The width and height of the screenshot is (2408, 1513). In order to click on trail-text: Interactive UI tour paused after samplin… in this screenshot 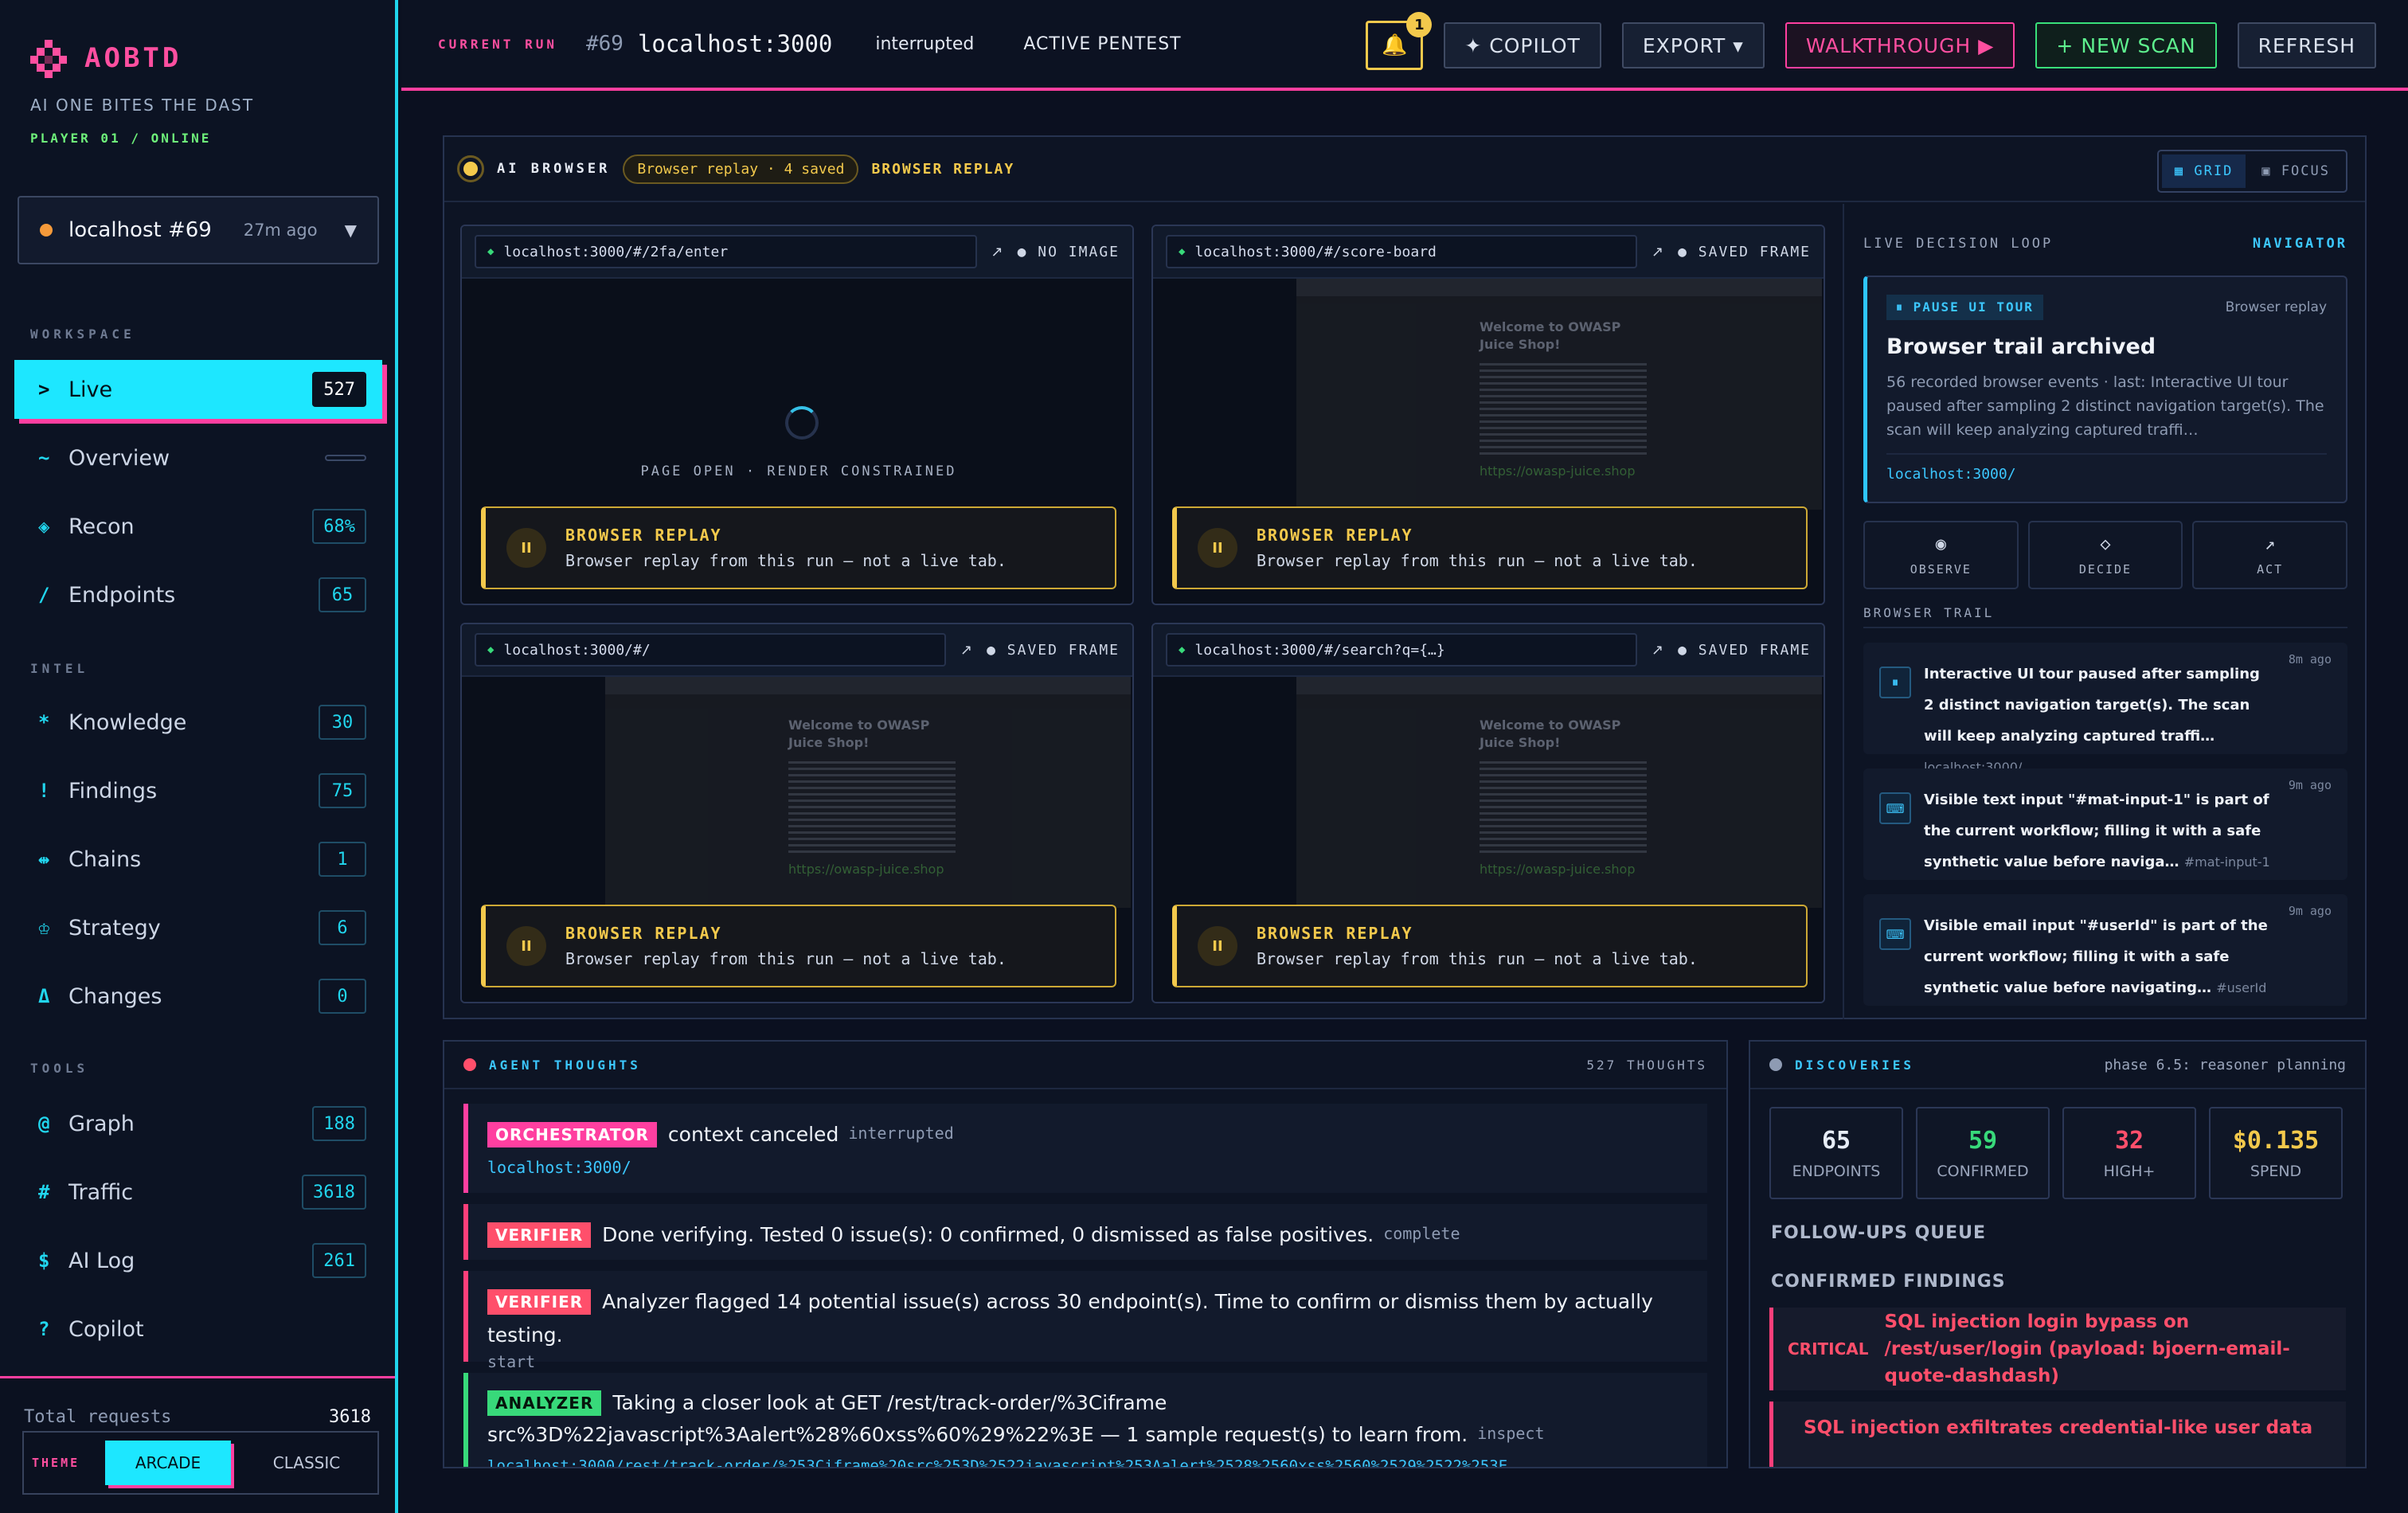, I will do `click(2126, 721)`.